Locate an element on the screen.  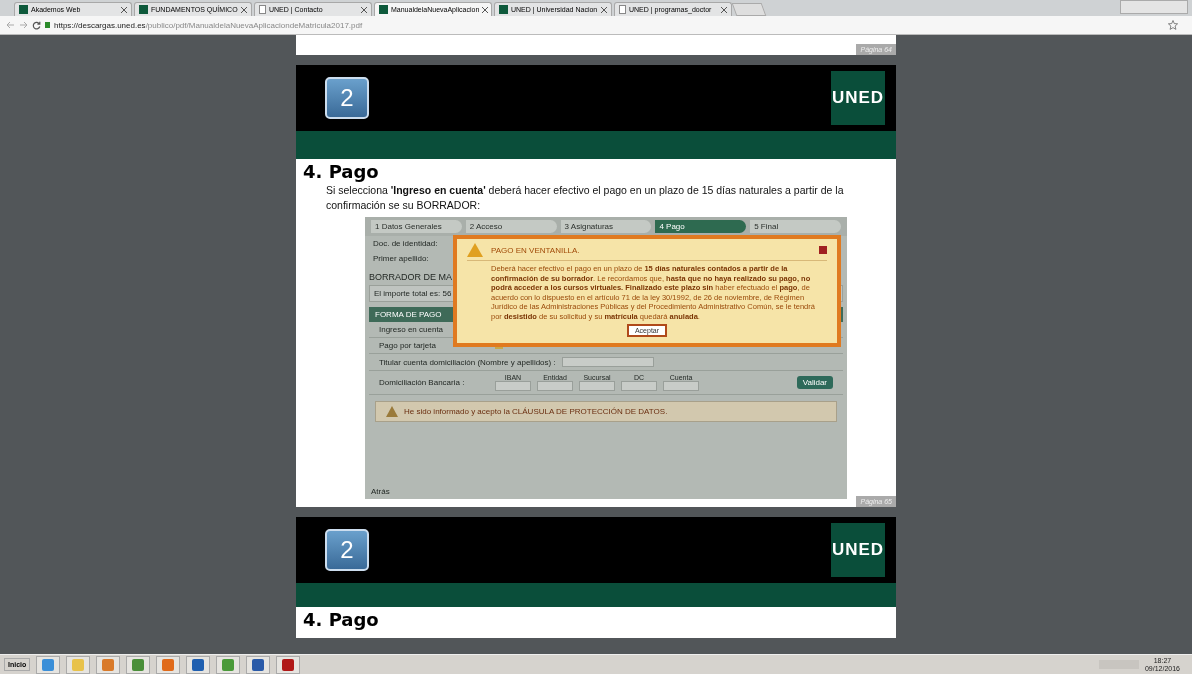
back-link: Atrás is located at coordinates (606, 491).